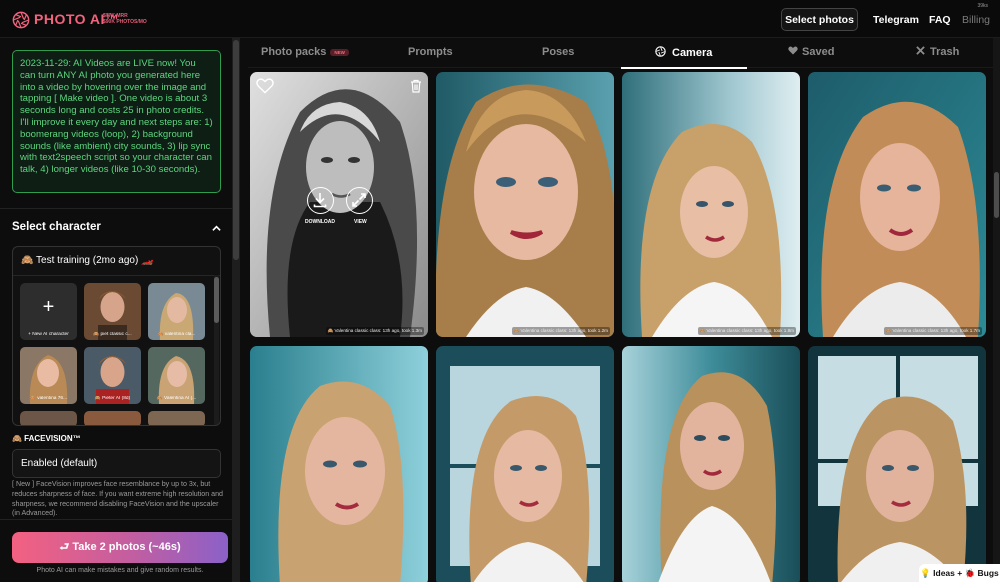 This screenshot has width=1000, height=582. Describe the element at coordinates (265, 86) in the screenshot. I see `heart-outline-icon` at that location.